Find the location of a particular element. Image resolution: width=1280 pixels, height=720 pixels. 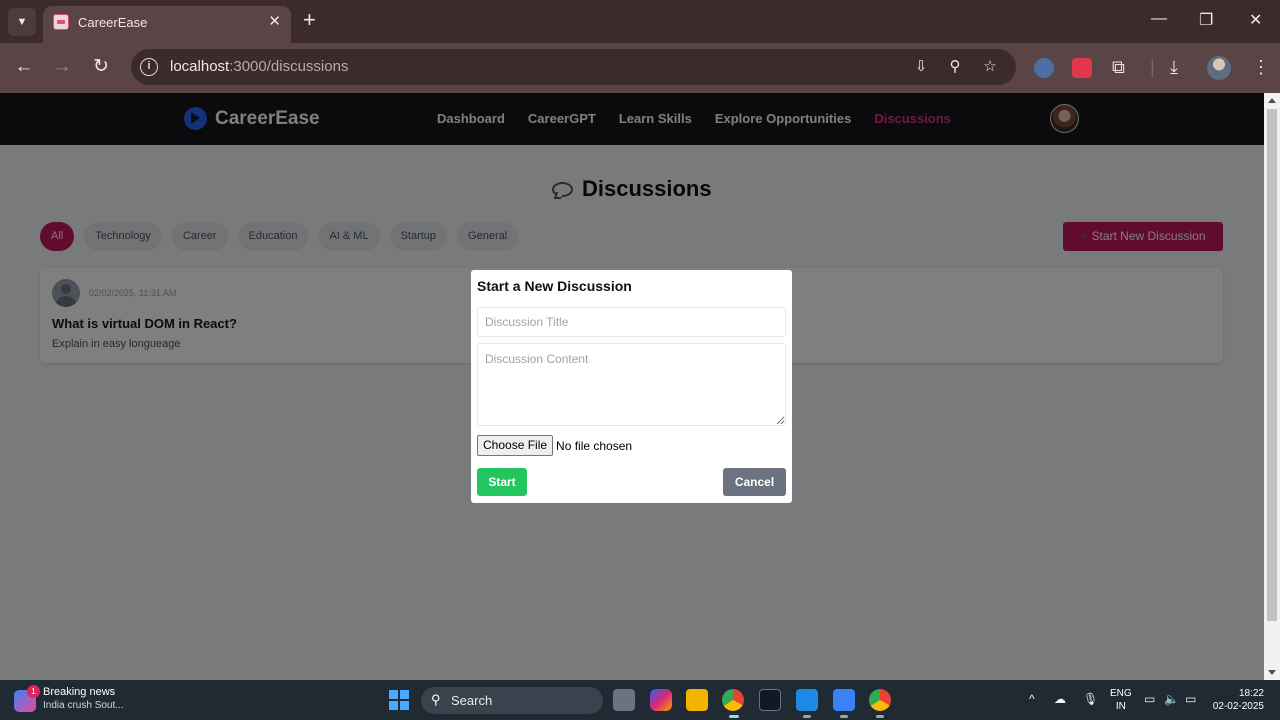

tray-overflow-chevron-icon: ^ is located at coordinates (1032, 699).